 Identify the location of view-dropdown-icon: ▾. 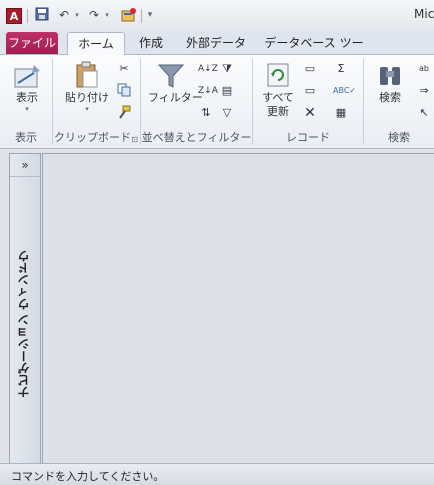
(27, 109).